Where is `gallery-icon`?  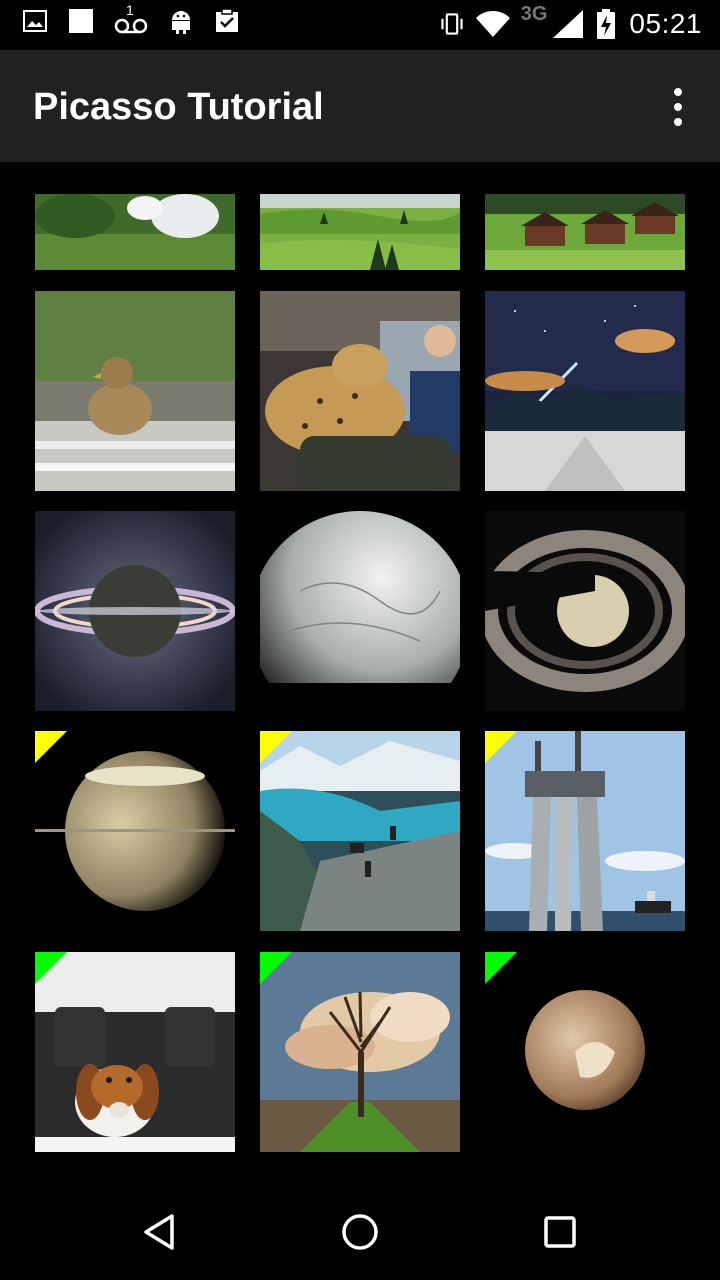 gallery-icon is located at coordinates (35, 21).